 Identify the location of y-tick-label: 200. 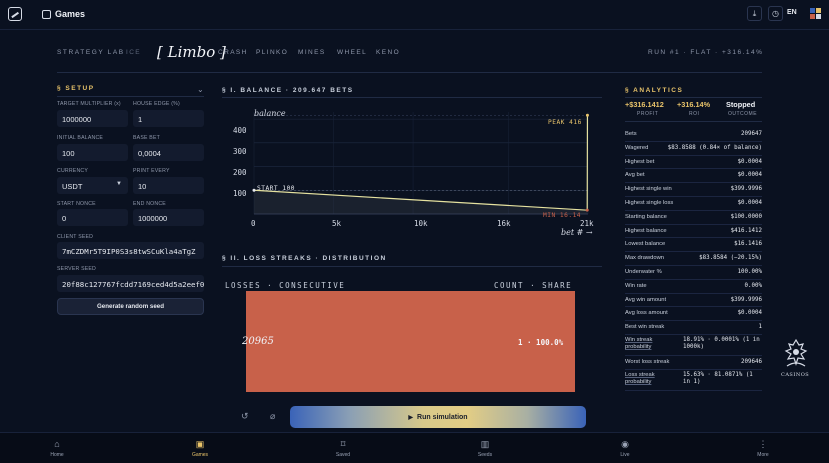
(240, 172).